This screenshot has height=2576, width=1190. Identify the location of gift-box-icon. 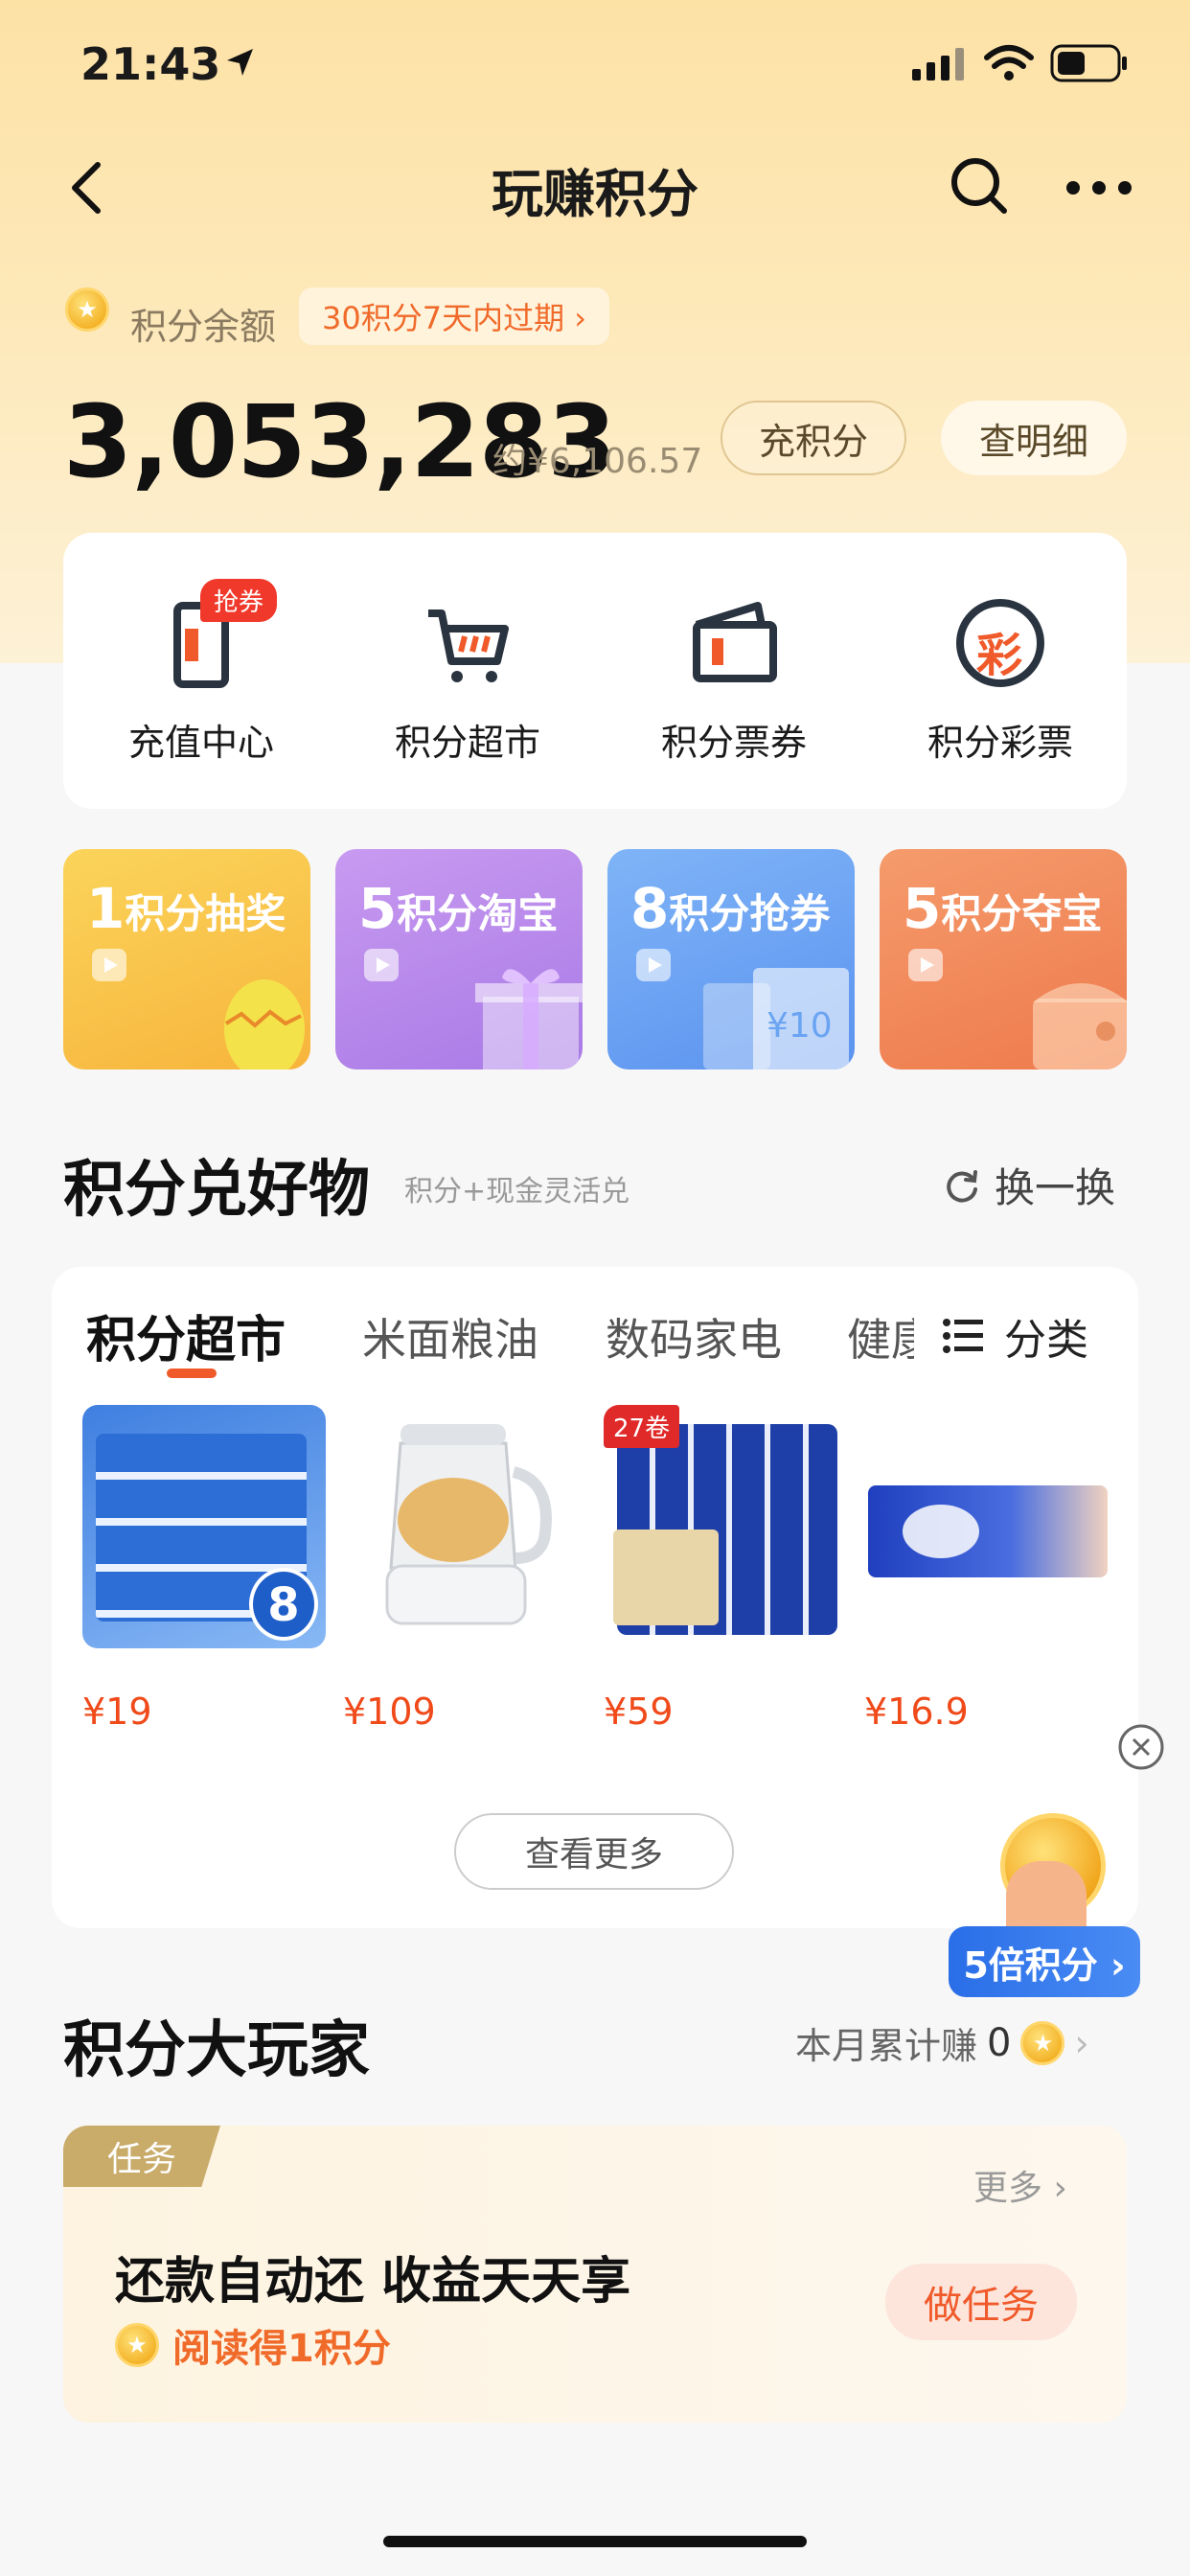
(529, 1019).